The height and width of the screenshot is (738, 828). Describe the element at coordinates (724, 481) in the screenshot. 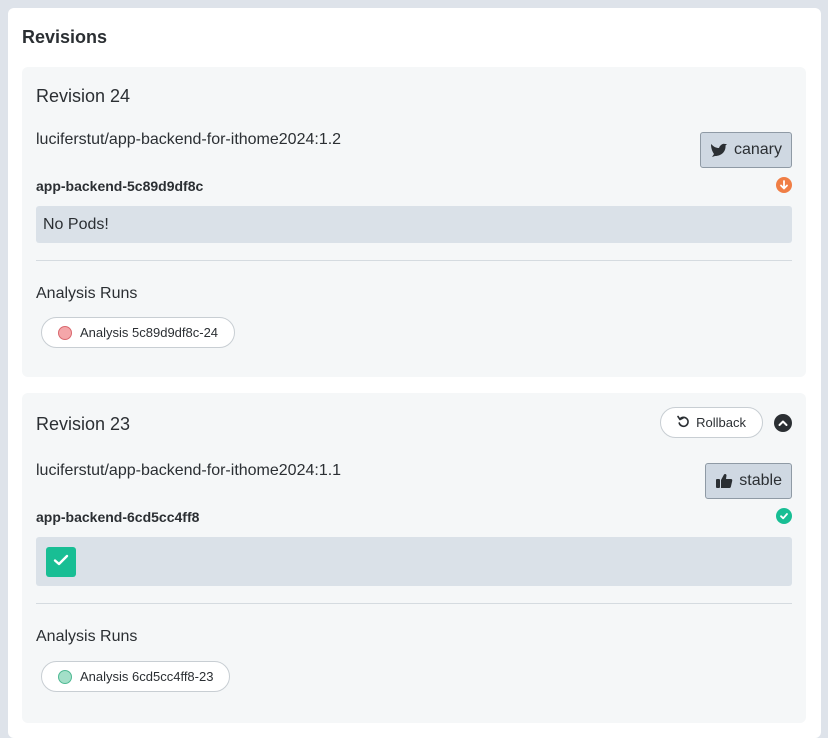

I see `thumbs-up-icon` at that location.